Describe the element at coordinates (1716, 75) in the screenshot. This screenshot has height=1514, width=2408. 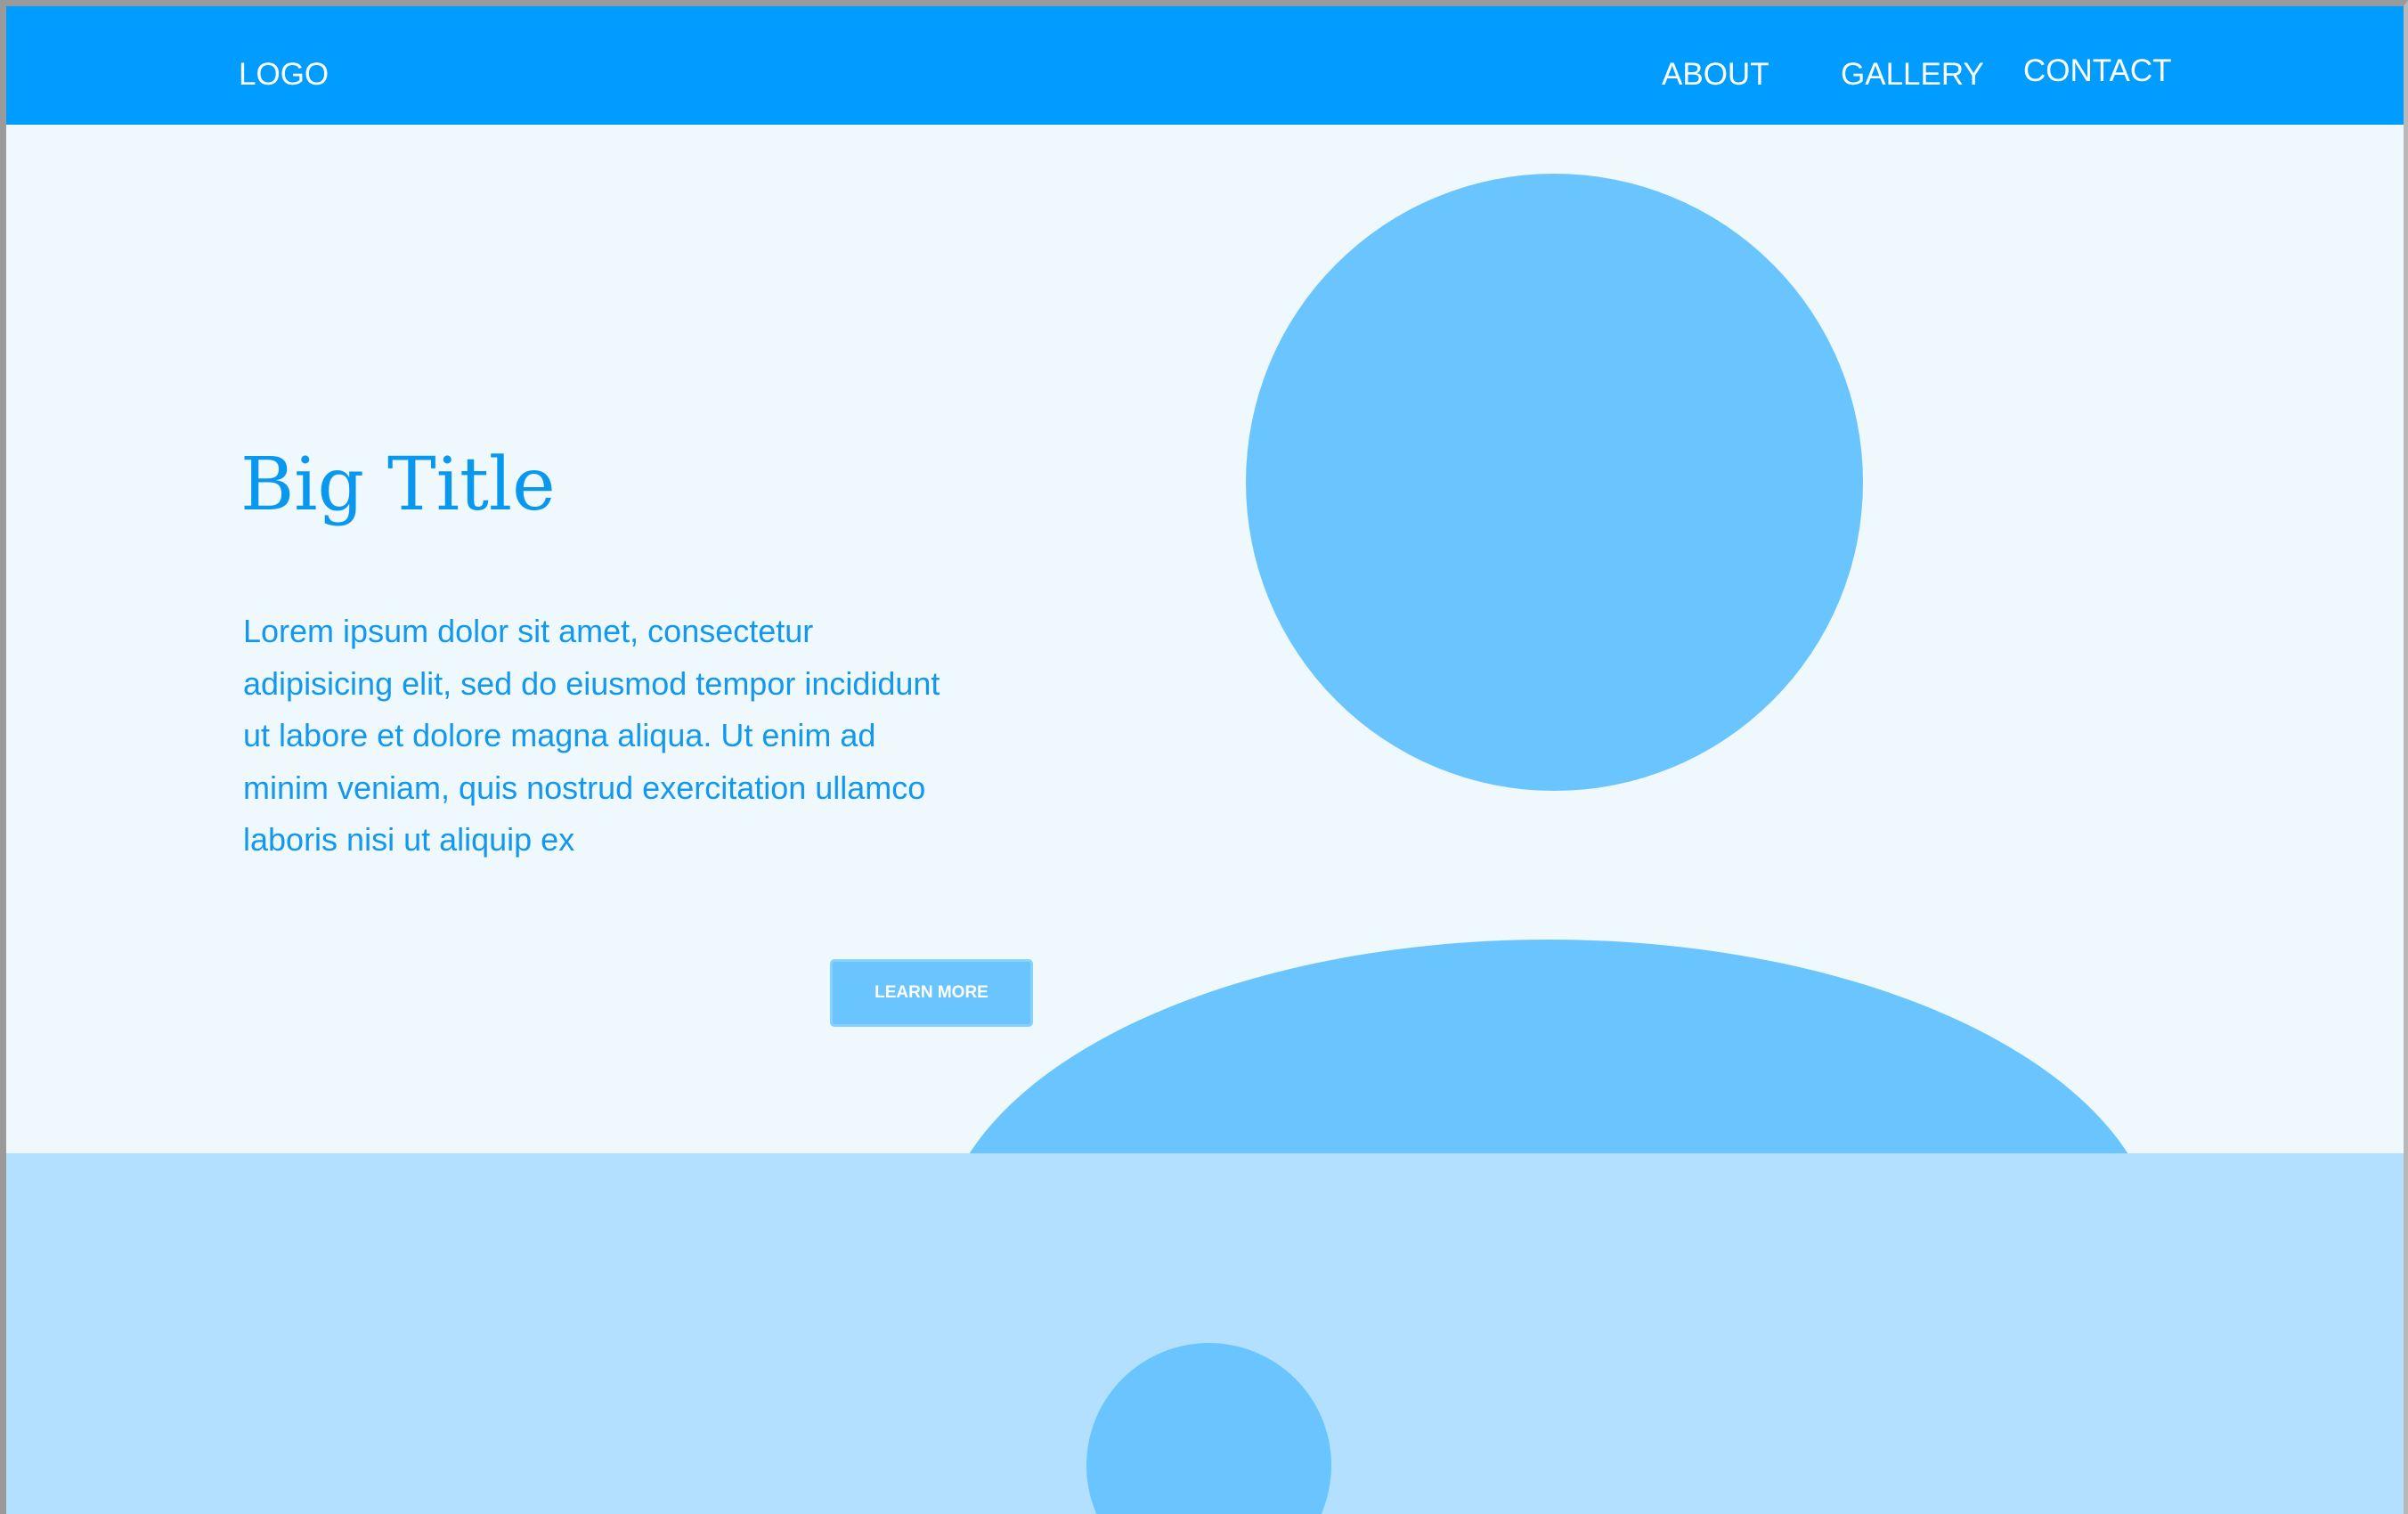
I see `nav-link-about: ABOUT` at that location.